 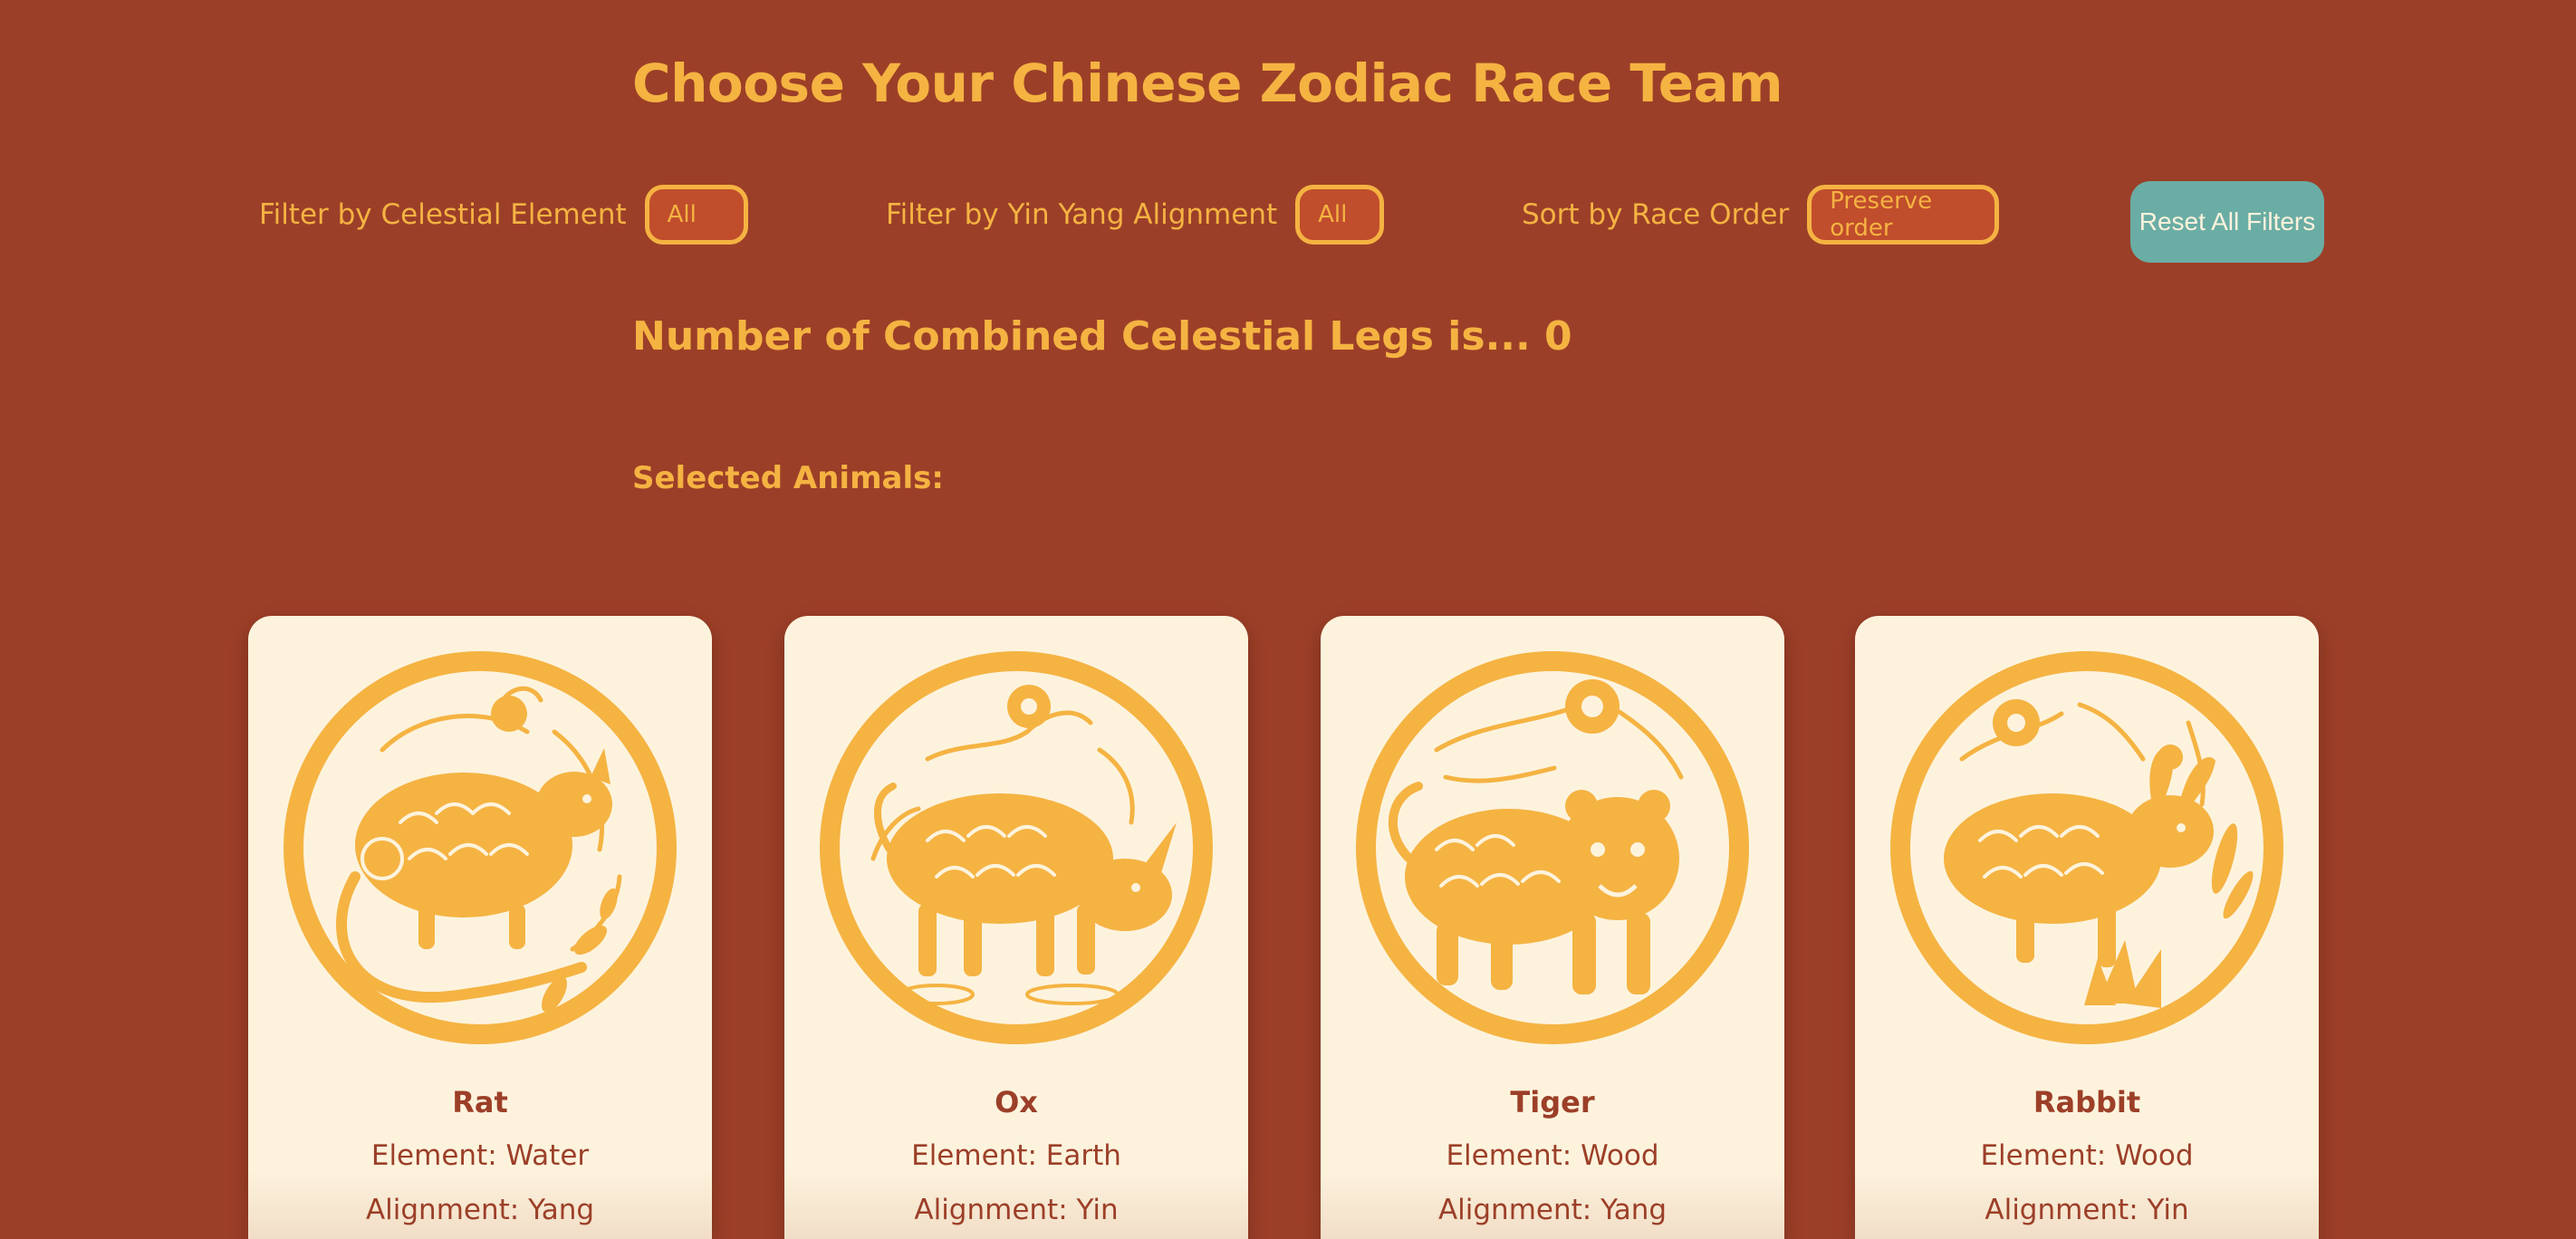 What do you see at coordinates (1333, 214) in the screenshot?
I see `alignment-filter-value: All` at bounding box center [1333, 214].